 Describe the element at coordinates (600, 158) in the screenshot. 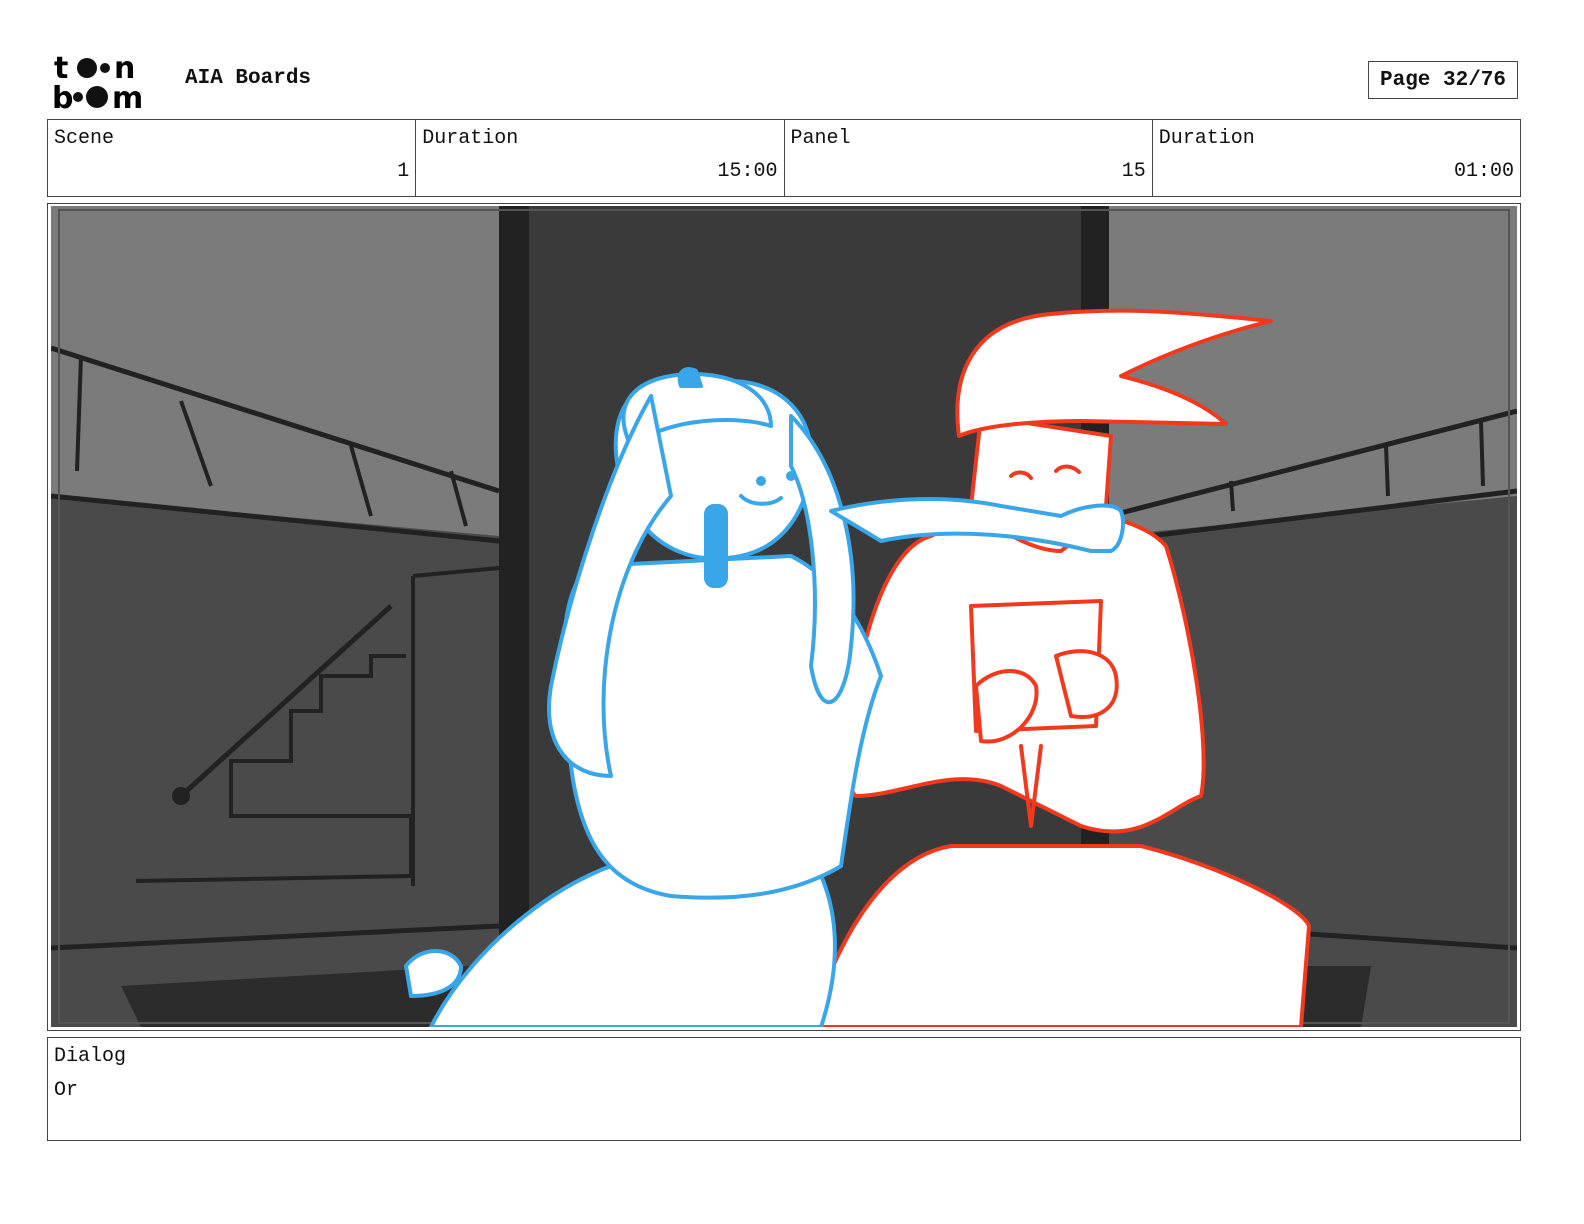

I see `scene-duration-cell: Duration 15:00` at that location.